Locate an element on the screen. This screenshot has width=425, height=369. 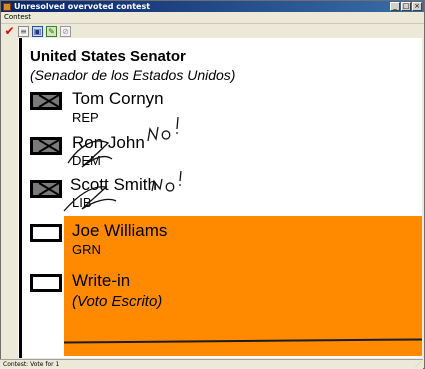
title-bar: Unresolved overvoted contest _ □ × is located at coordinates (212, 6).